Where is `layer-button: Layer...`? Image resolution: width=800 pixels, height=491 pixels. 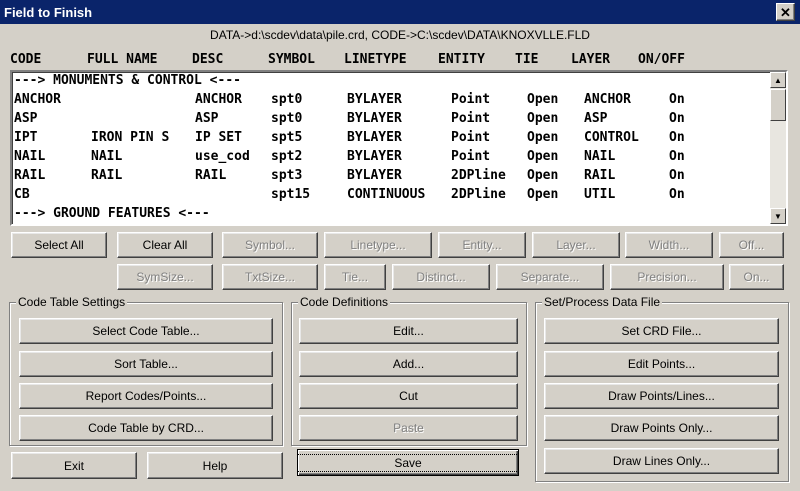 layer-button: Layer... is located at coordinates (576, 245).